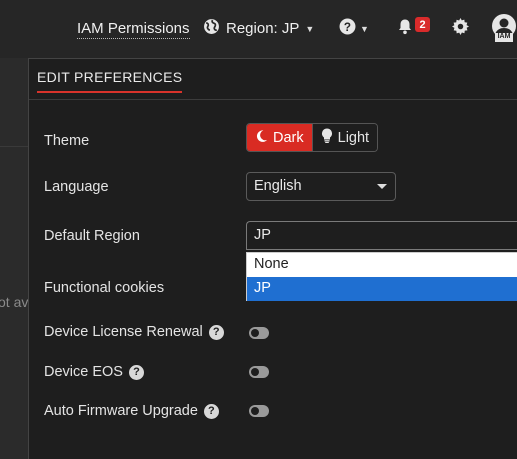  Describe the element at coordinates (133, 29) in the screenshot. I see `iam-permissions-link: IAM Permissions` at that location.